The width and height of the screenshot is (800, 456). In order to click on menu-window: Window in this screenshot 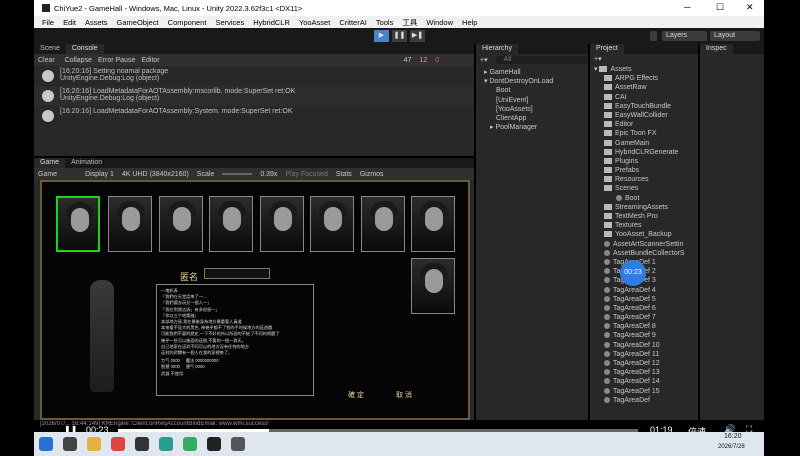, I will do `click(439, 22)`.